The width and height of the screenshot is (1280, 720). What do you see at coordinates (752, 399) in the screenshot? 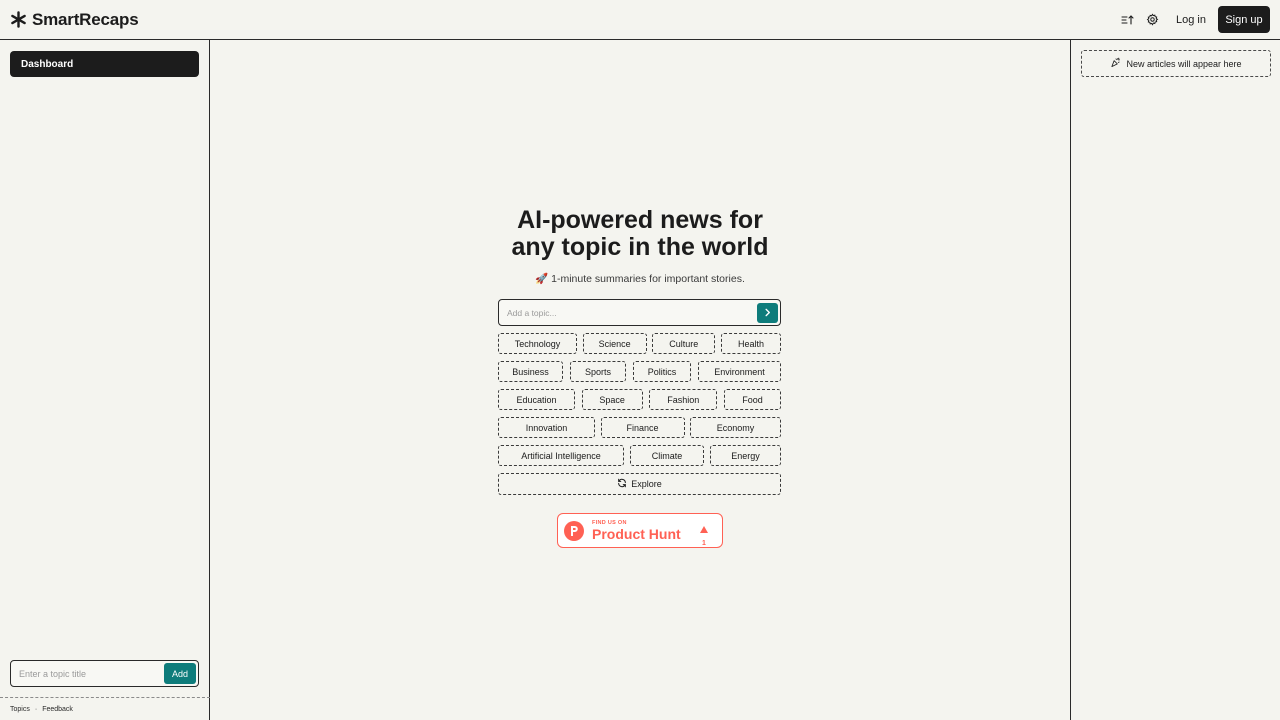
I see `topic-chip: Food` at bounding box center [752, 399].